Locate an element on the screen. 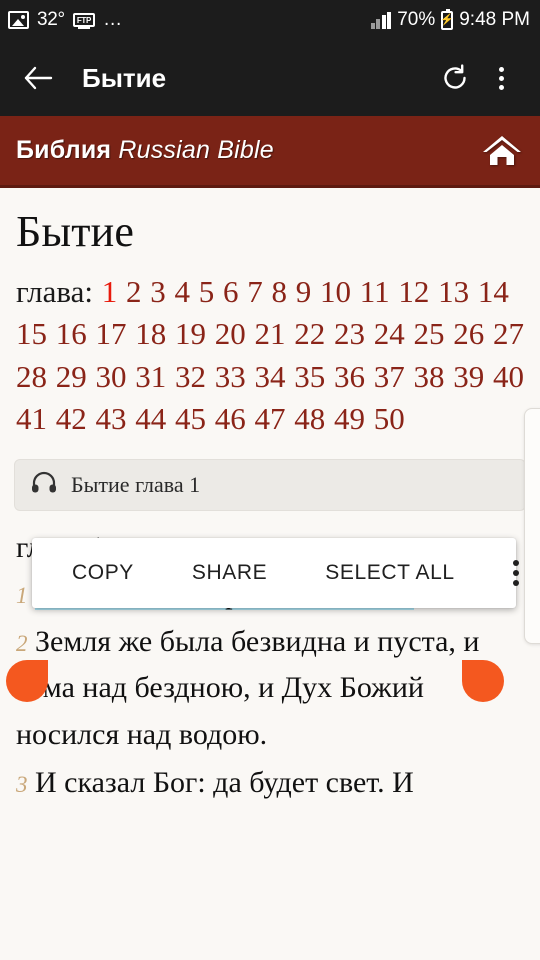 The width and height of the screenshot is (540, 960). chapter-link-1: 1 is located at coordinates (110, 291).